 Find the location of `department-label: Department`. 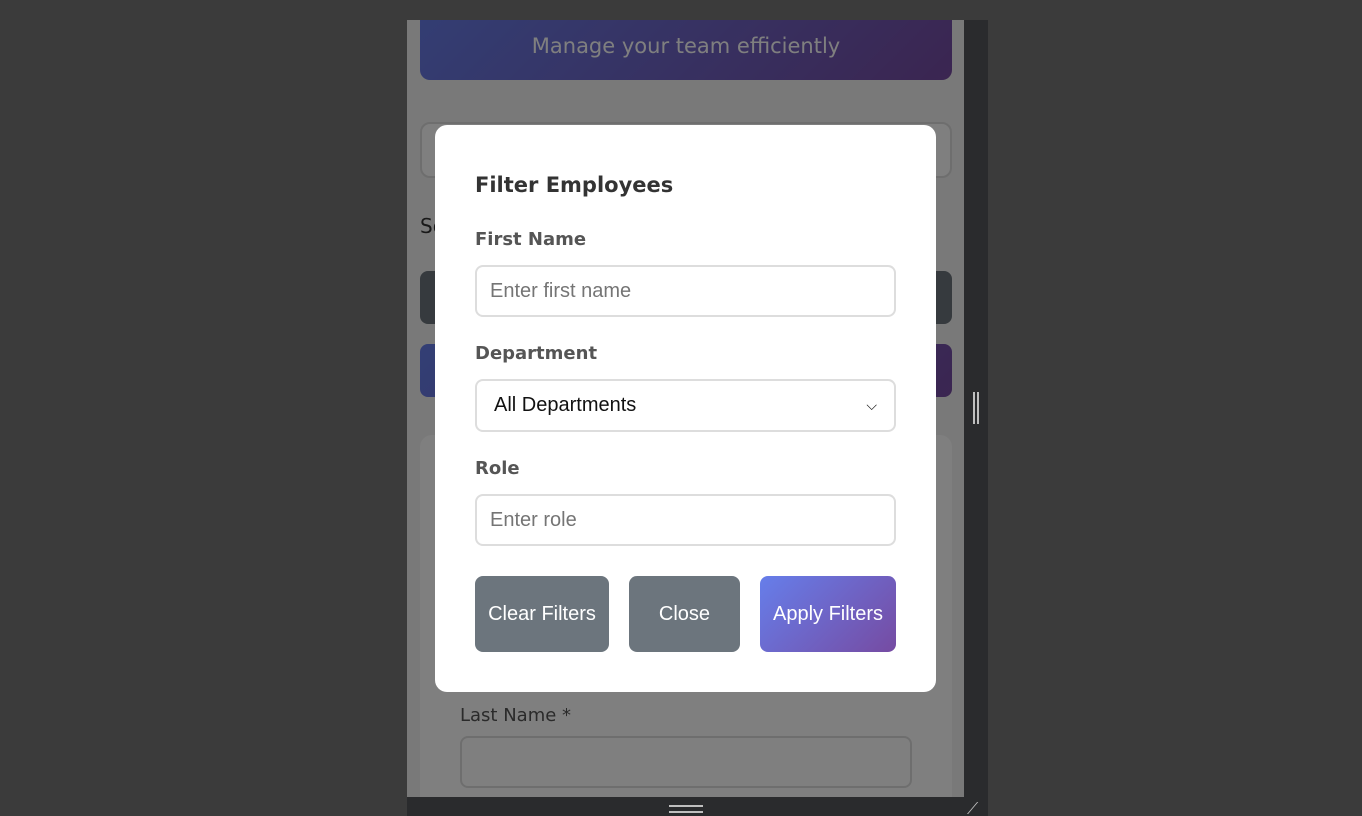

department-label: Department is located at coordinates (536, 353).